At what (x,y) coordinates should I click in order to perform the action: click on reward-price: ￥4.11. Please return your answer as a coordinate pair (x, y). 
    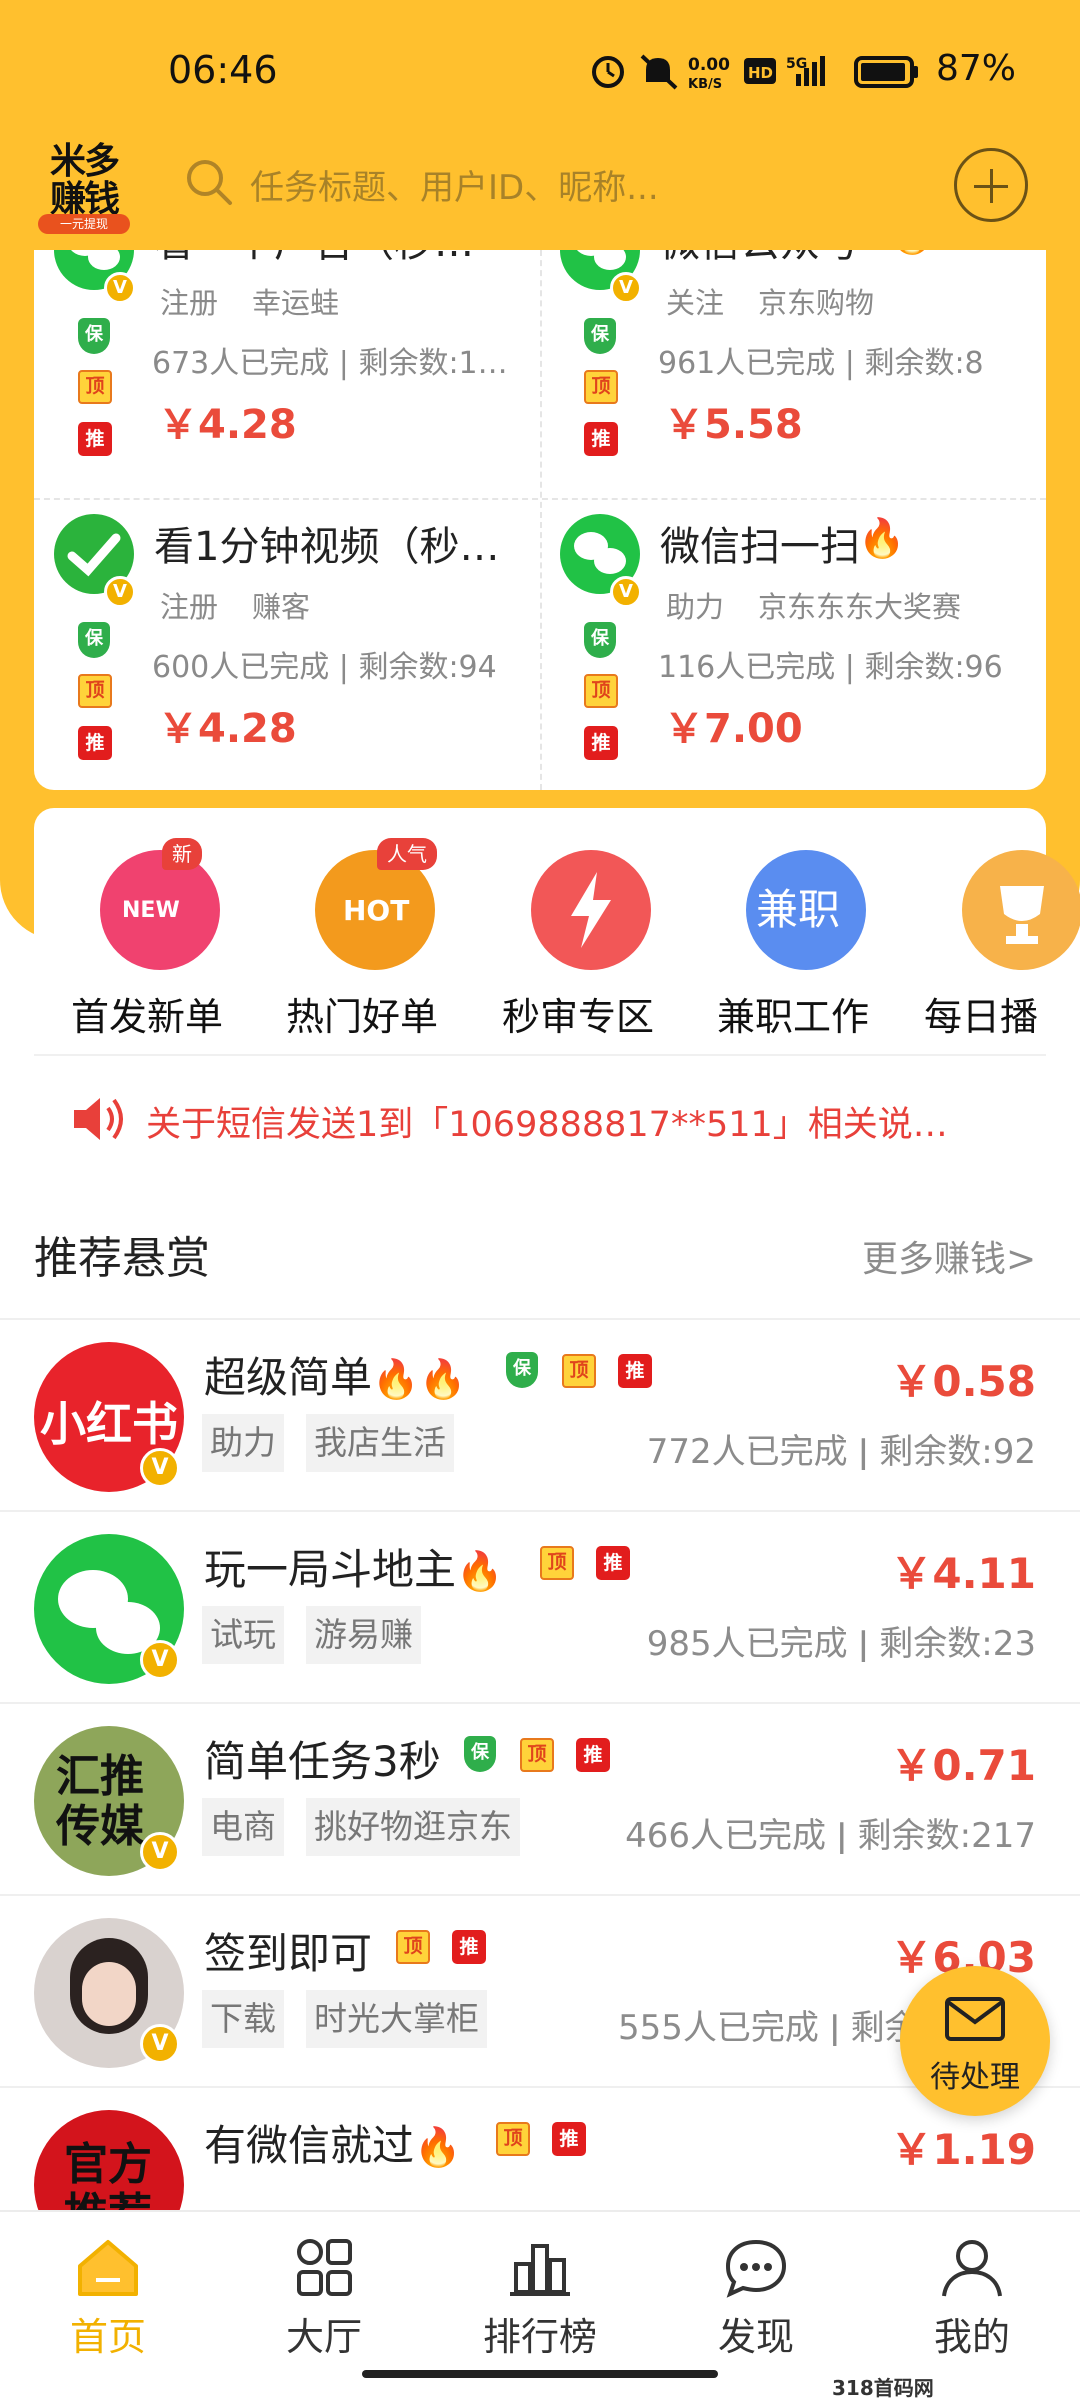
    Looking at the image, I should click on (963, 1573).